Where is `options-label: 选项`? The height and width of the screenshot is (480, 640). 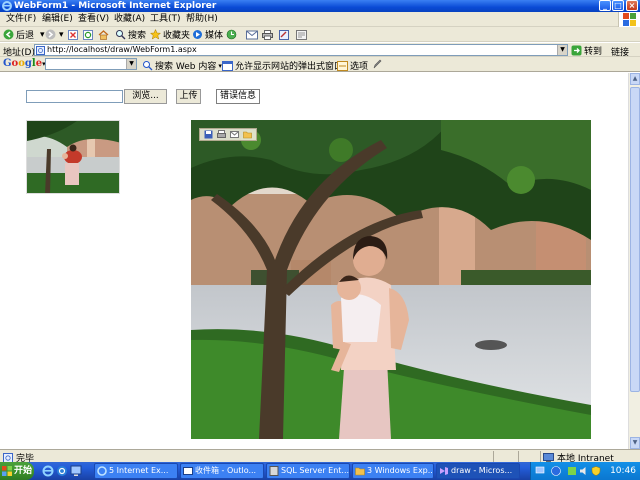
options-label: 选项 is located at coordinates (359, 67).